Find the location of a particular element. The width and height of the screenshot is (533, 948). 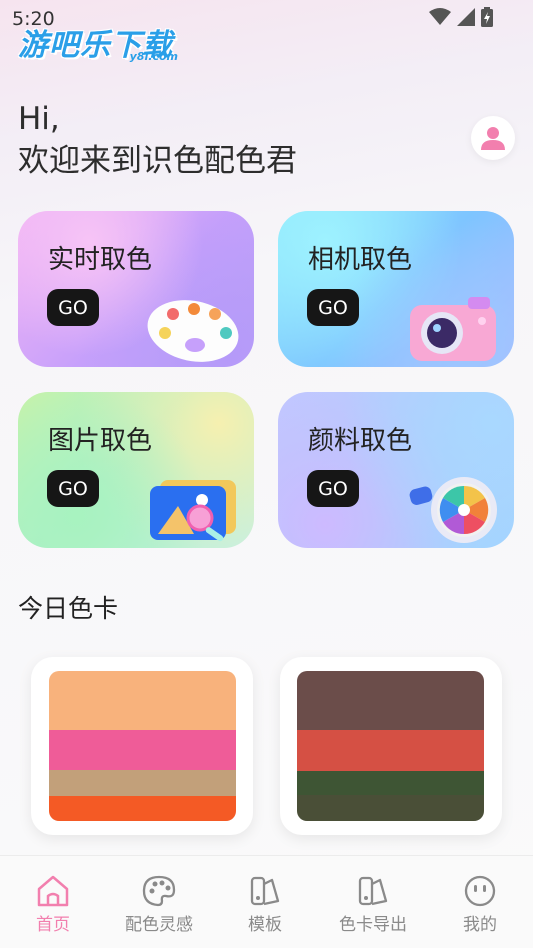

smiley-icon is located at coordinates (480, 891).